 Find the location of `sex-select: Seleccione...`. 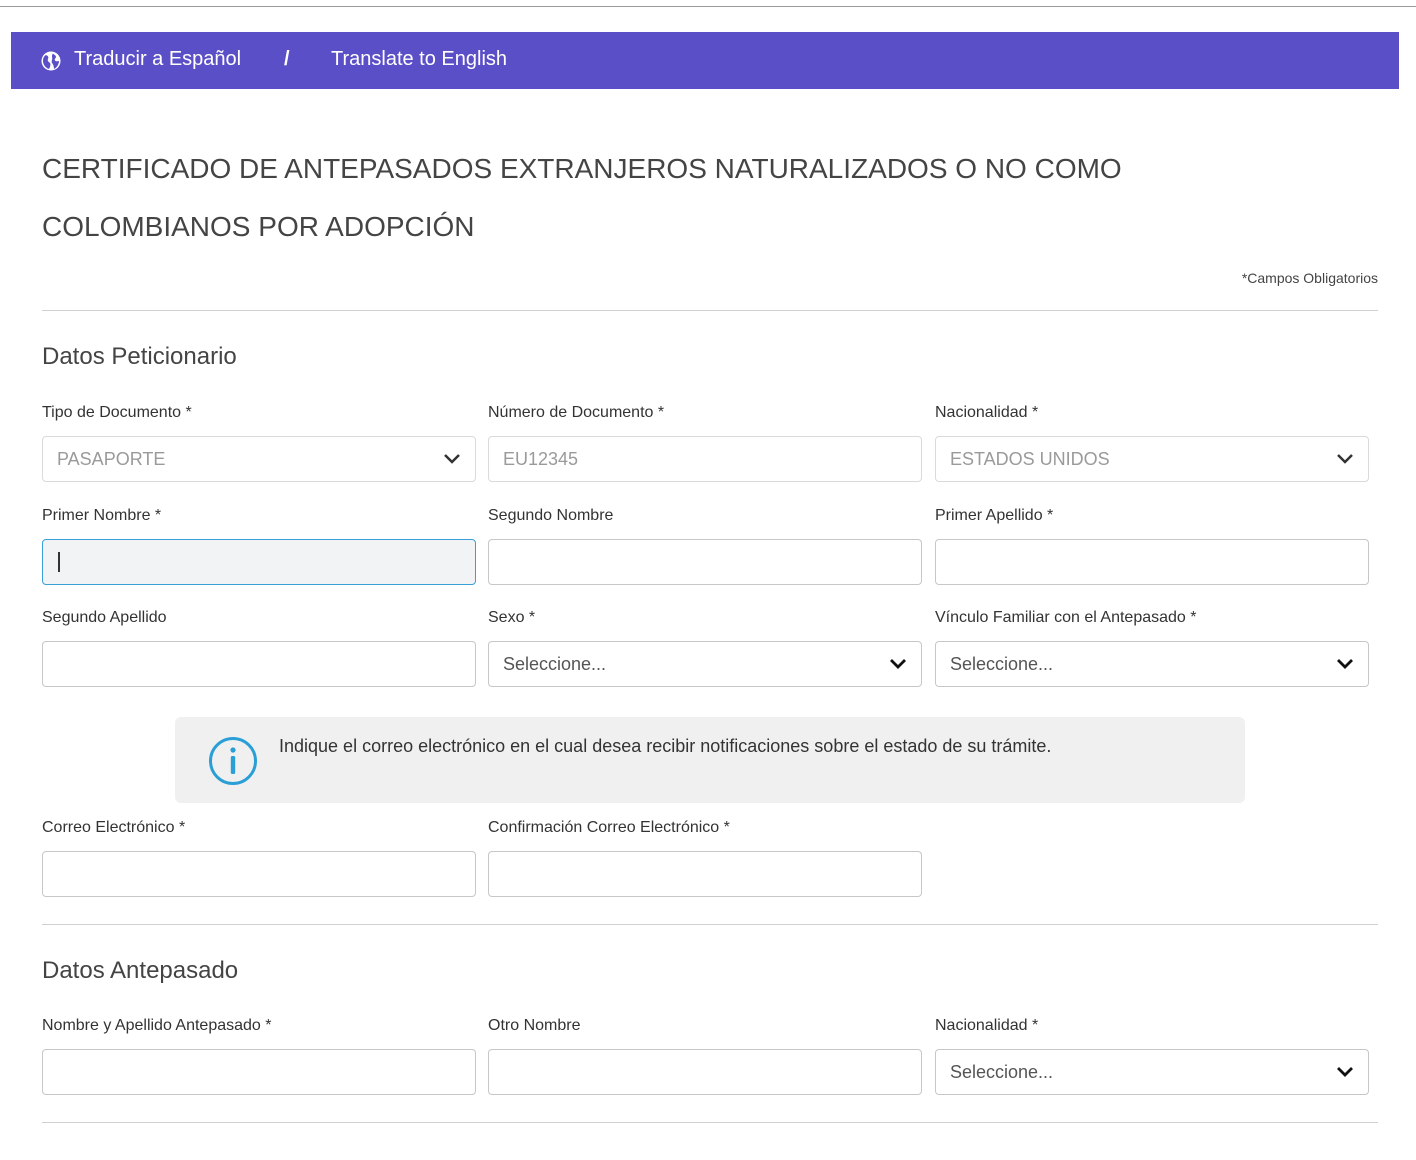

sex-select: Seleccione... is located at coordinates (705, 664).